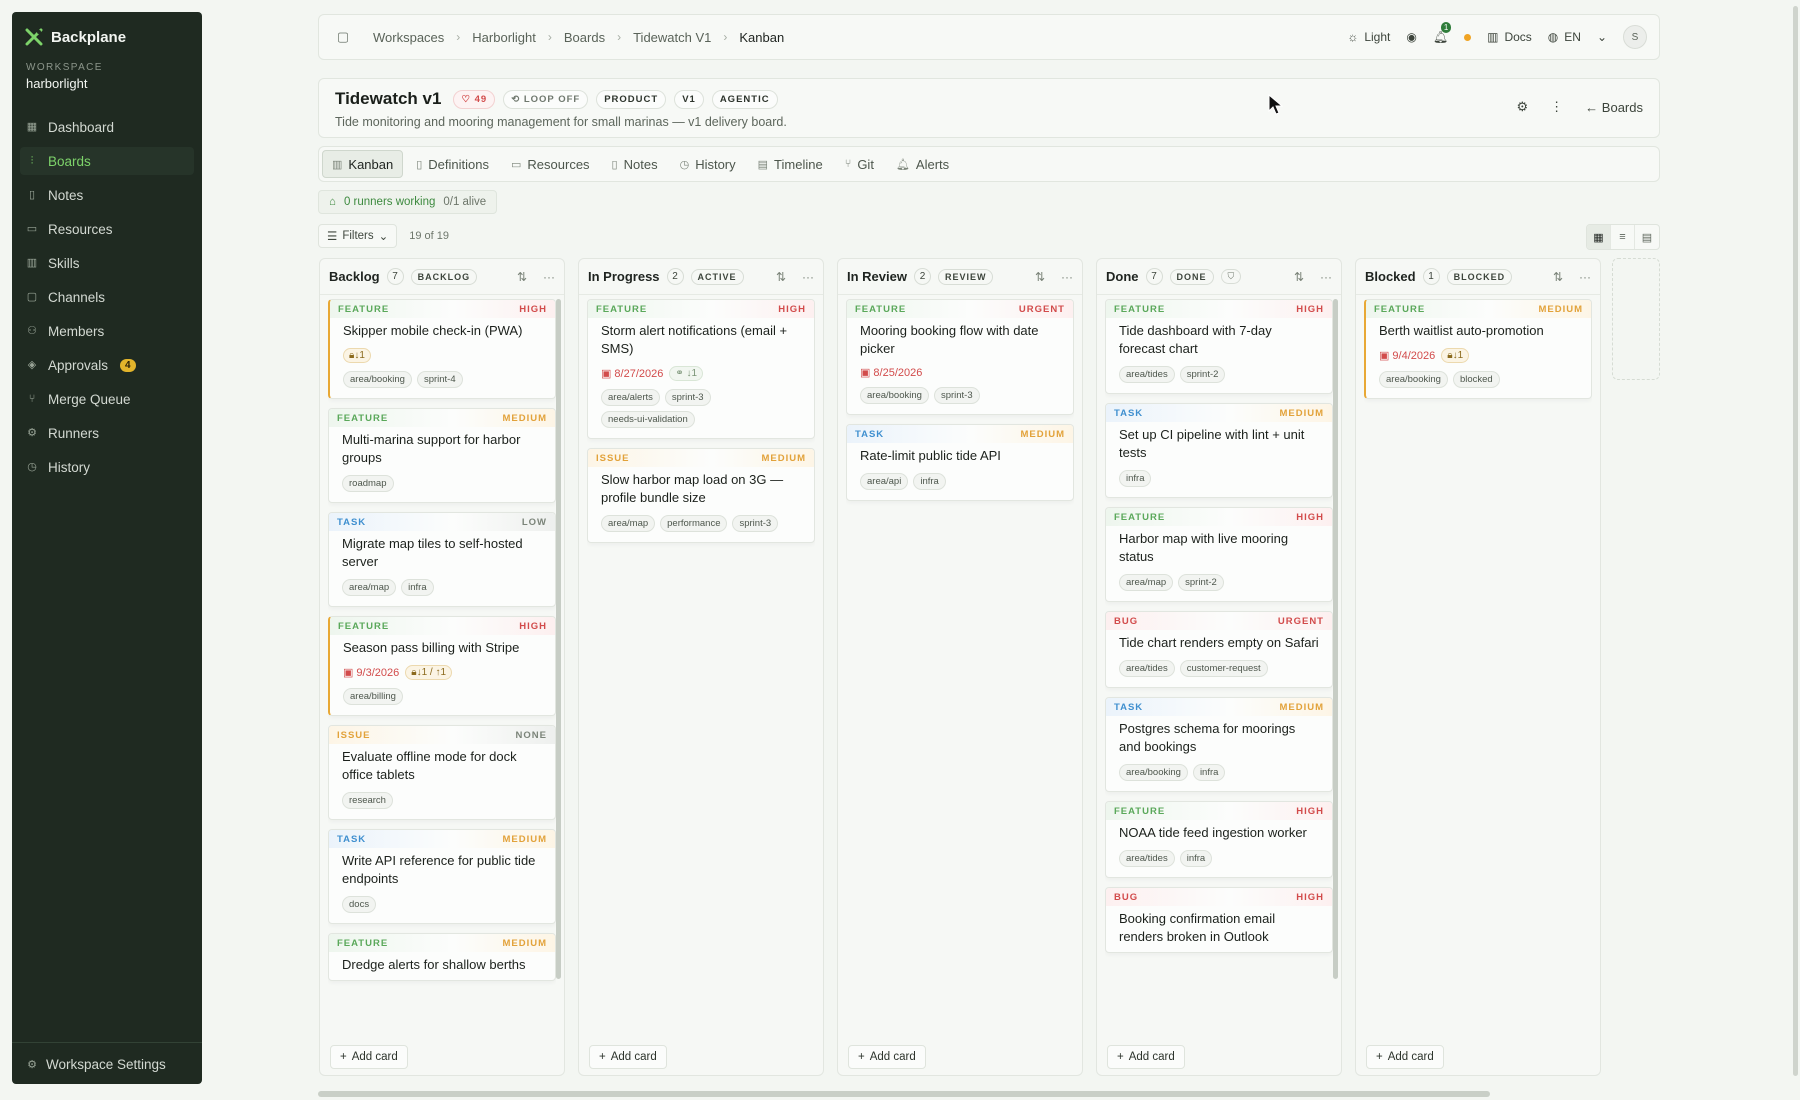 The height and width of the screenshot is (1100, 1800). Describe the element at coordinates (358, 236) in the screenshot. I see `filters-button: ☰ Filters ⌄` at that location.